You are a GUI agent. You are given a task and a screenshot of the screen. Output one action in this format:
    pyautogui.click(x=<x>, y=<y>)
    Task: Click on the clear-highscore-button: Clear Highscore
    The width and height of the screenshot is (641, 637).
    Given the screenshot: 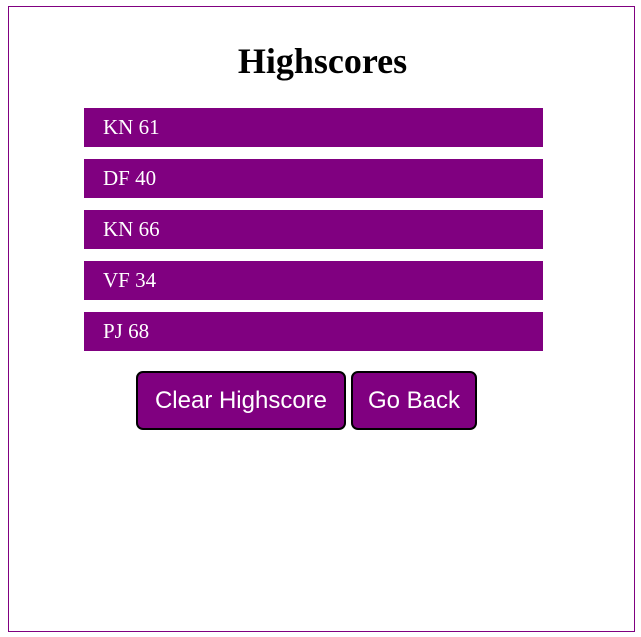 What is the action you would take?
    pyautogui.click(x=241, y=400)
    